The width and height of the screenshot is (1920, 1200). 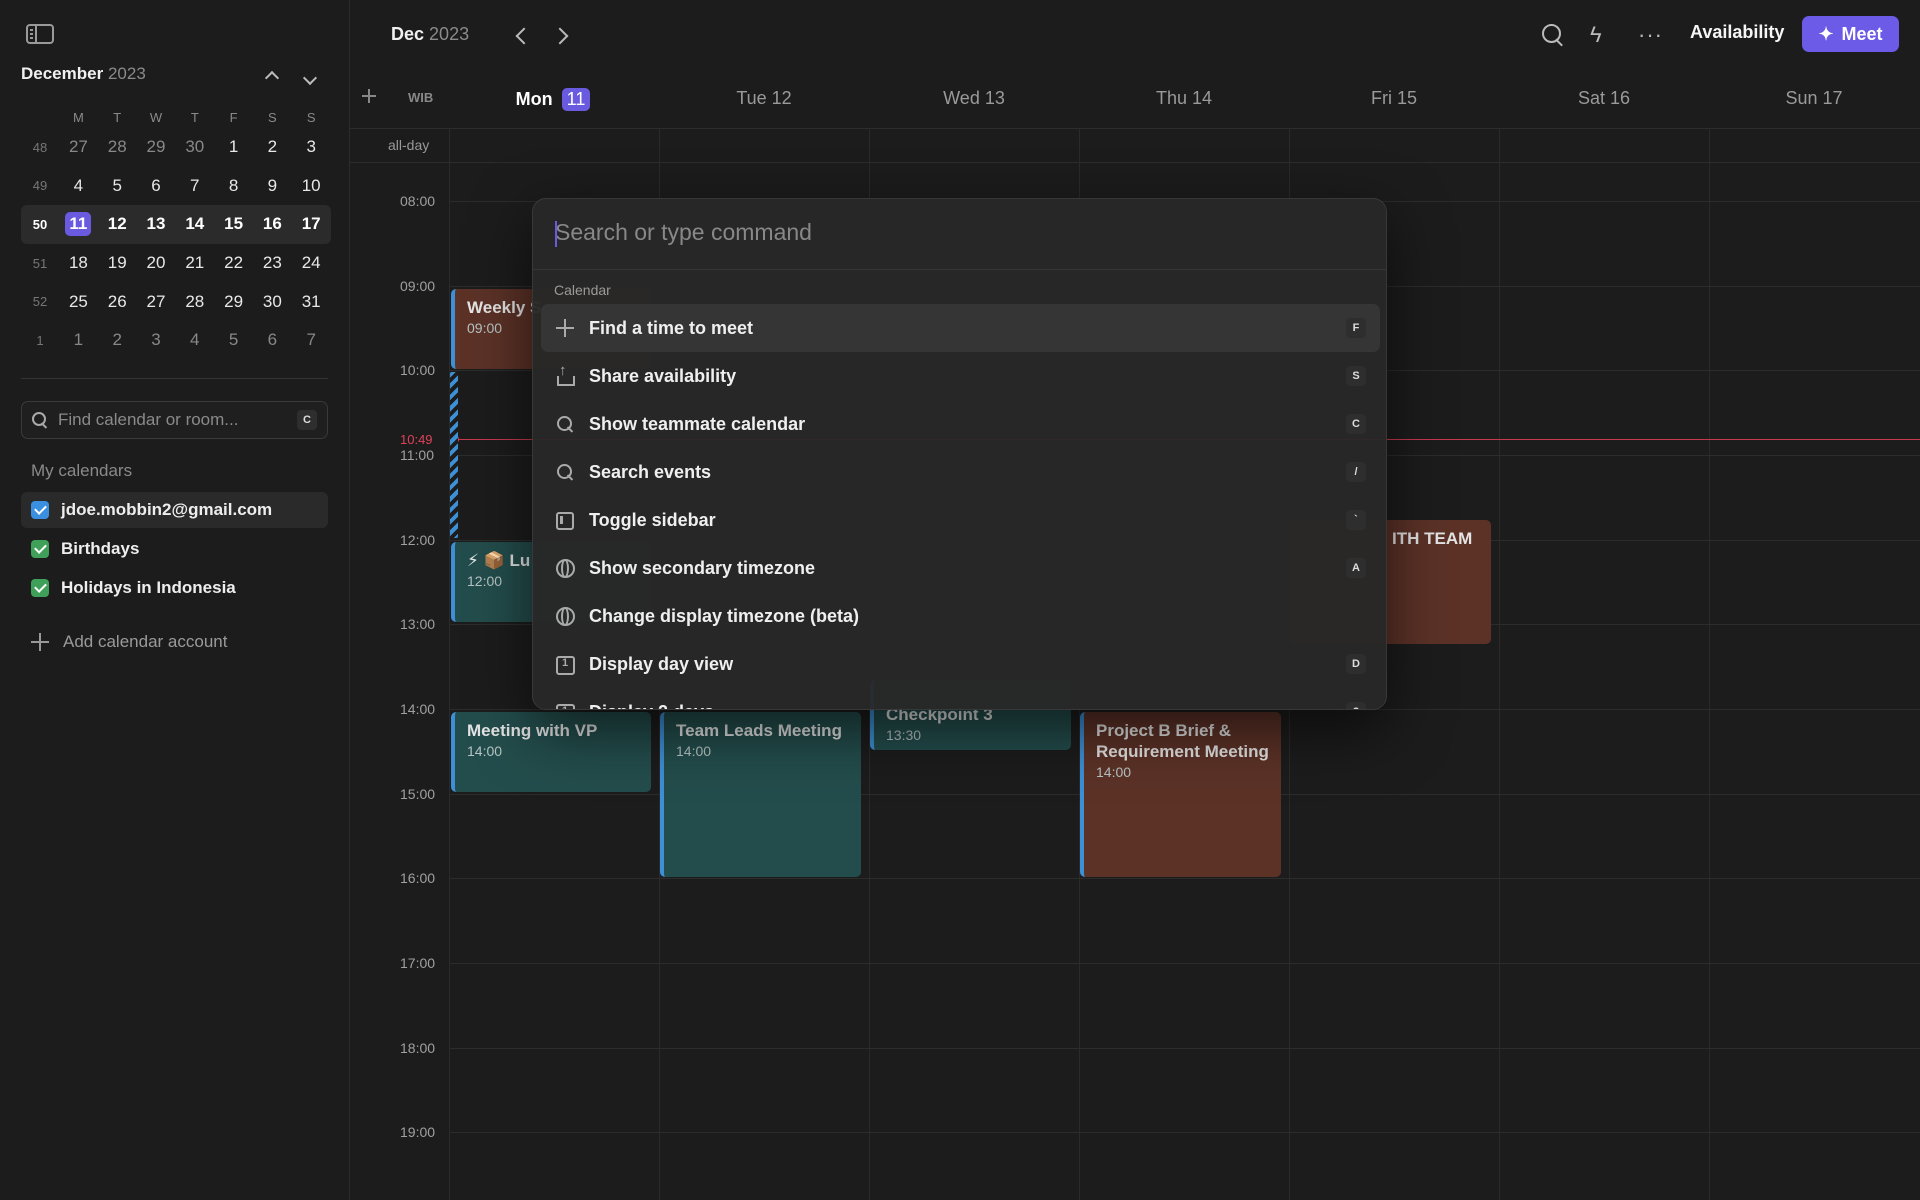 I want to click on hour-label: 11:00, so click(x=417, y=455).